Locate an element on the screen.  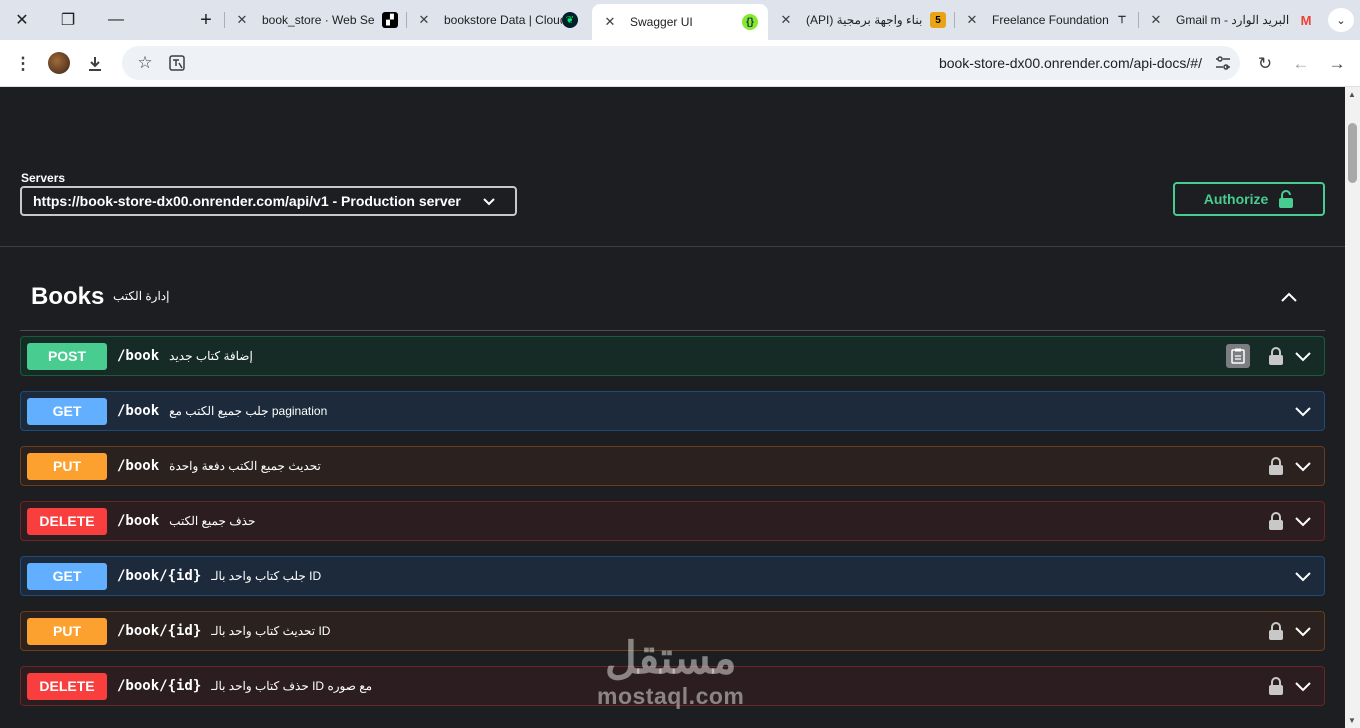
page-scrollbar: ▲ ▼ is located at coordinates (1352, 407).